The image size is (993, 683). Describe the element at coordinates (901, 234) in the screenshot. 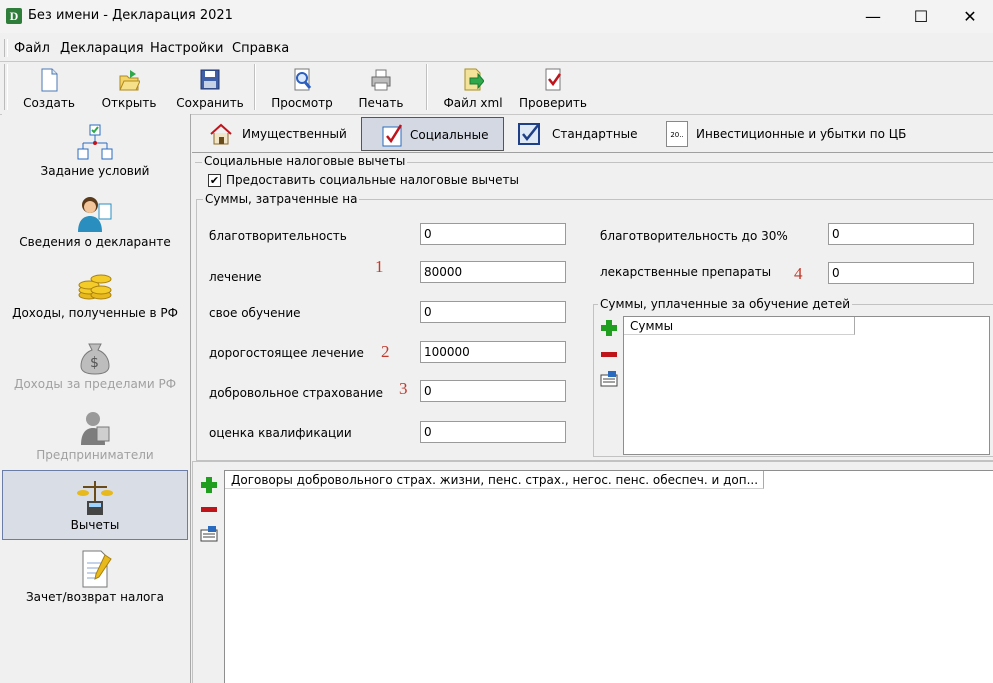

I see `charity-30-input` at that location.